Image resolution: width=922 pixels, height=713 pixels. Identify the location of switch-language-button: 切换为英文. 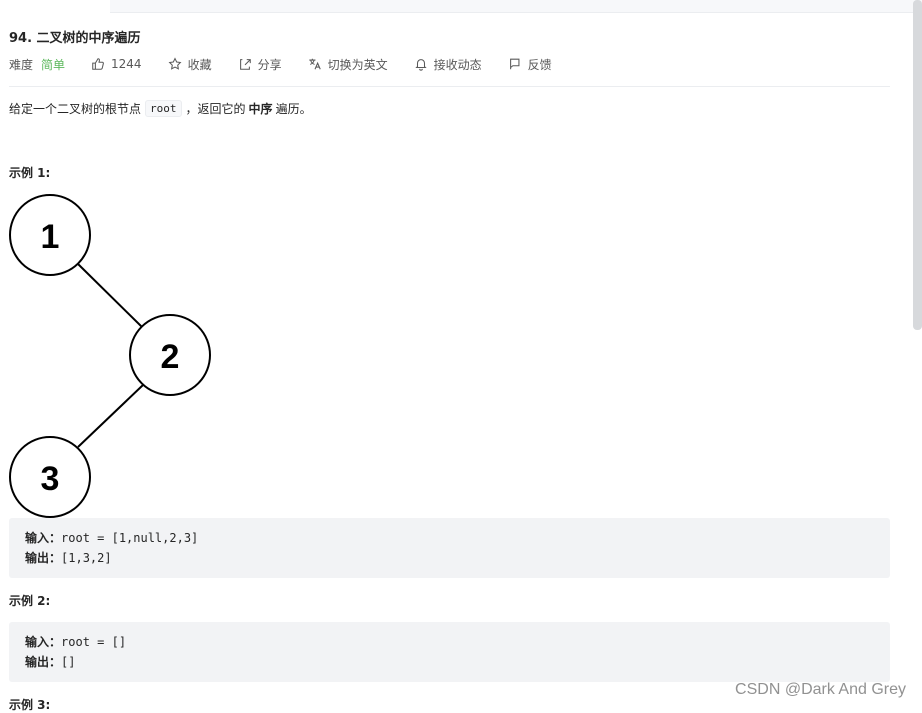
(348, 64).